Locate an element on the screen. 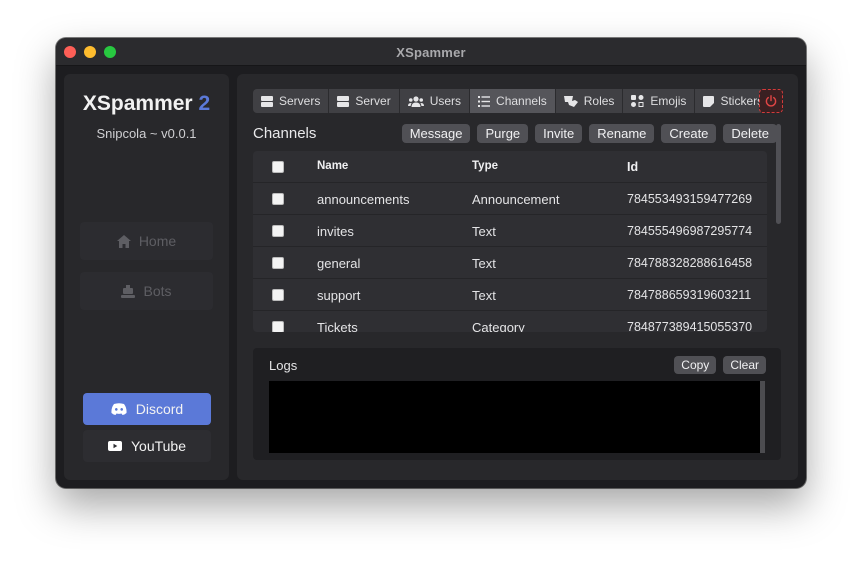 The image size is (862, 562). column-id: Id is located at coordinates (633, 167).